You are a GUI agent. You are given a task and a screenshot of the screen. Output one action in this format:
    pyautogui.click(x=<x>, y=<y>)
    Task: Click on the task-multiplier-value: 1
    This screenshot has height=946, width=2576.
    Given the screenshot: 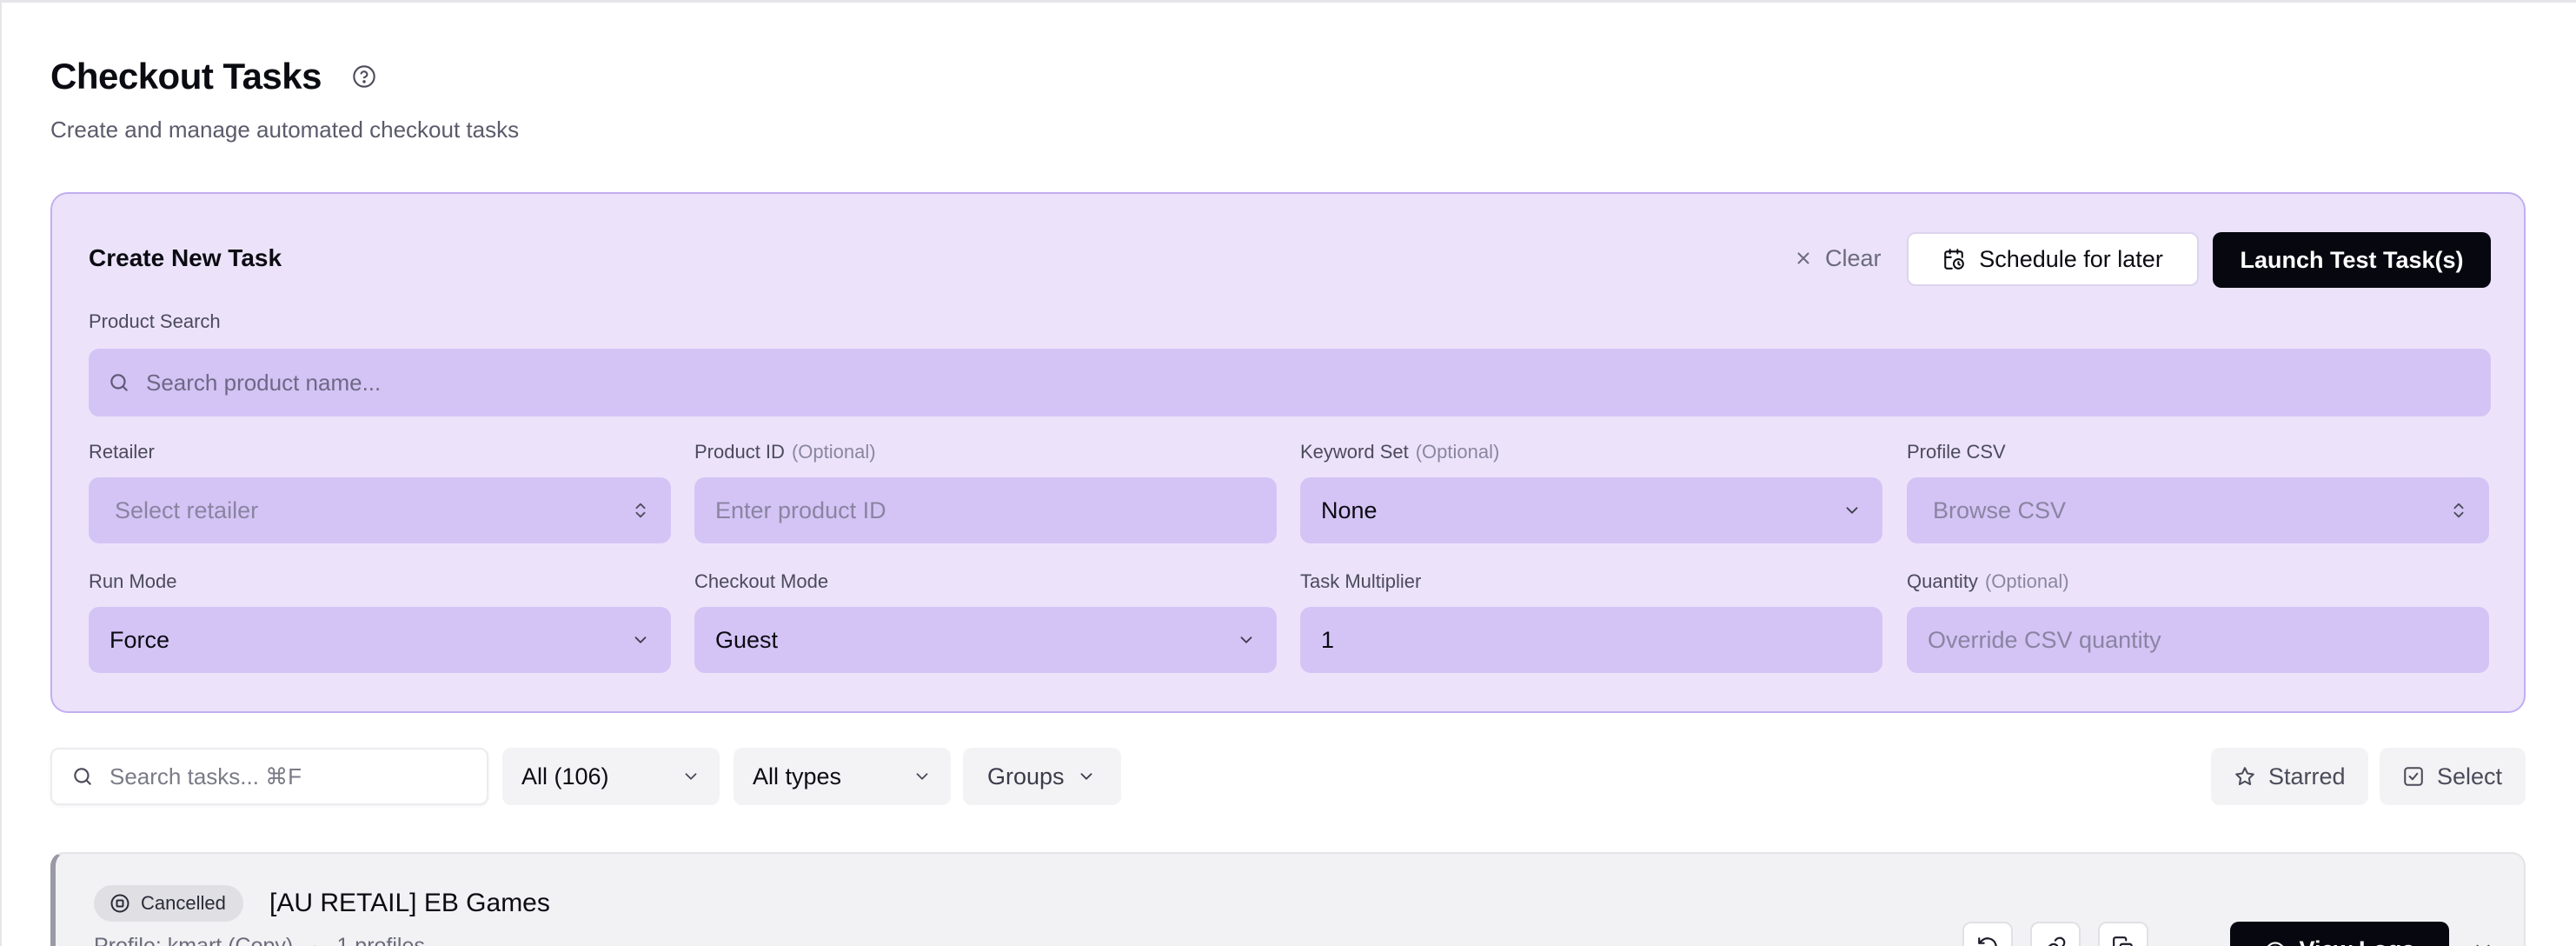 What is the action you would take?
    pyautogui.click(x=1328, y=639)
    